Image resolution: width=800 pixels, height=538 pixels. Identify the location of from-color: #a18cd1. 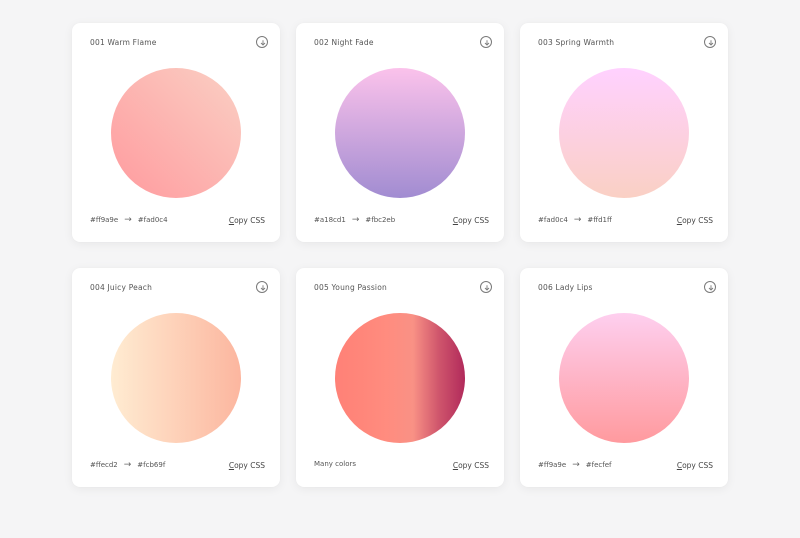
(330, 220).